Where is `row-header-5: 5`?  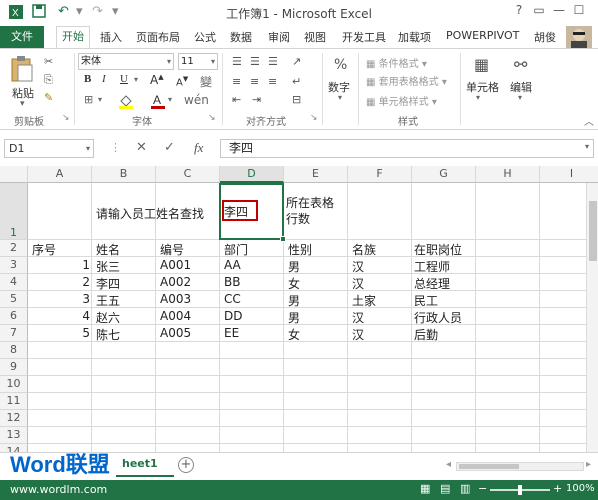 row-header-5: 5 is located at coordinates (14, 299).